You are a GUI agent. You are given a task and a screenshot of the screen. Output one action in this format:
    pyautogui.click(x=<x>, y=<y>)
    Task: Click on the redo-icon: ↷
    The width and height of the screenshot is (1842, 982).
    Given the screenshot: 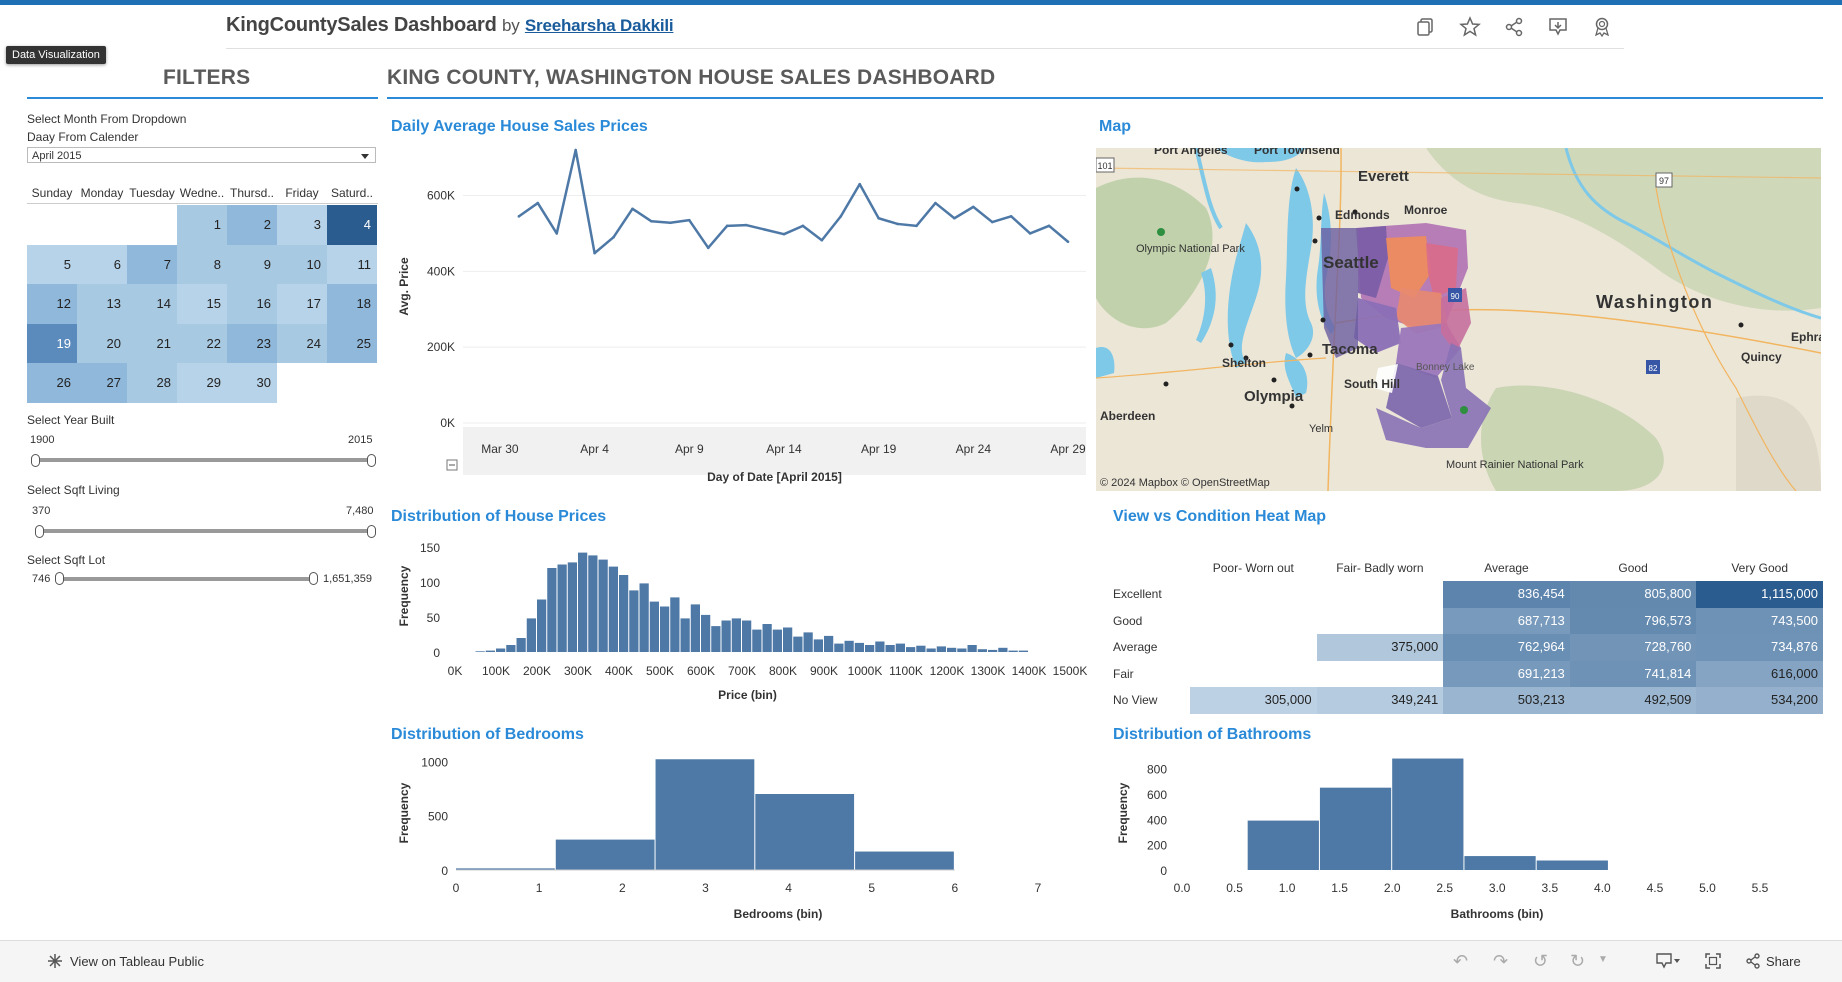 What is the action you would take?
    pyautogui.click(x=1500, y=961)
    